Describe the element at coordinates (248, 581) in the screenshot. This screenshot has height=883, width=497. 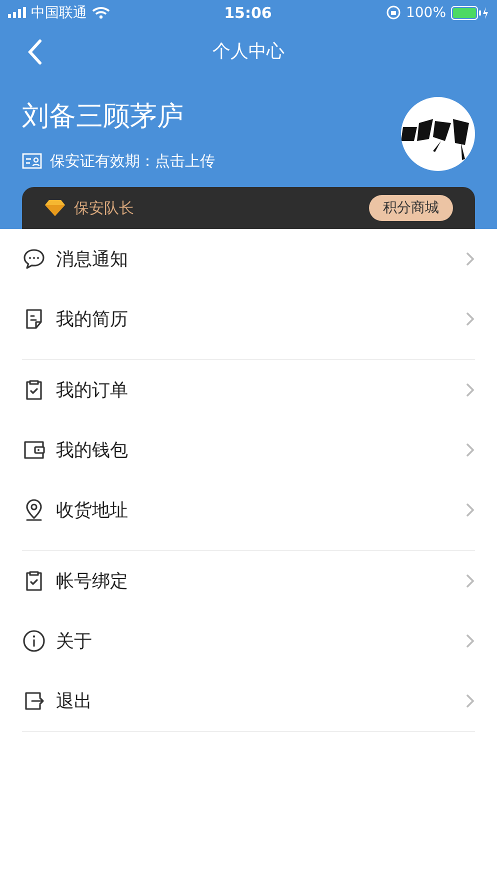
I see `menu-item: 帐号绑定` at that location.